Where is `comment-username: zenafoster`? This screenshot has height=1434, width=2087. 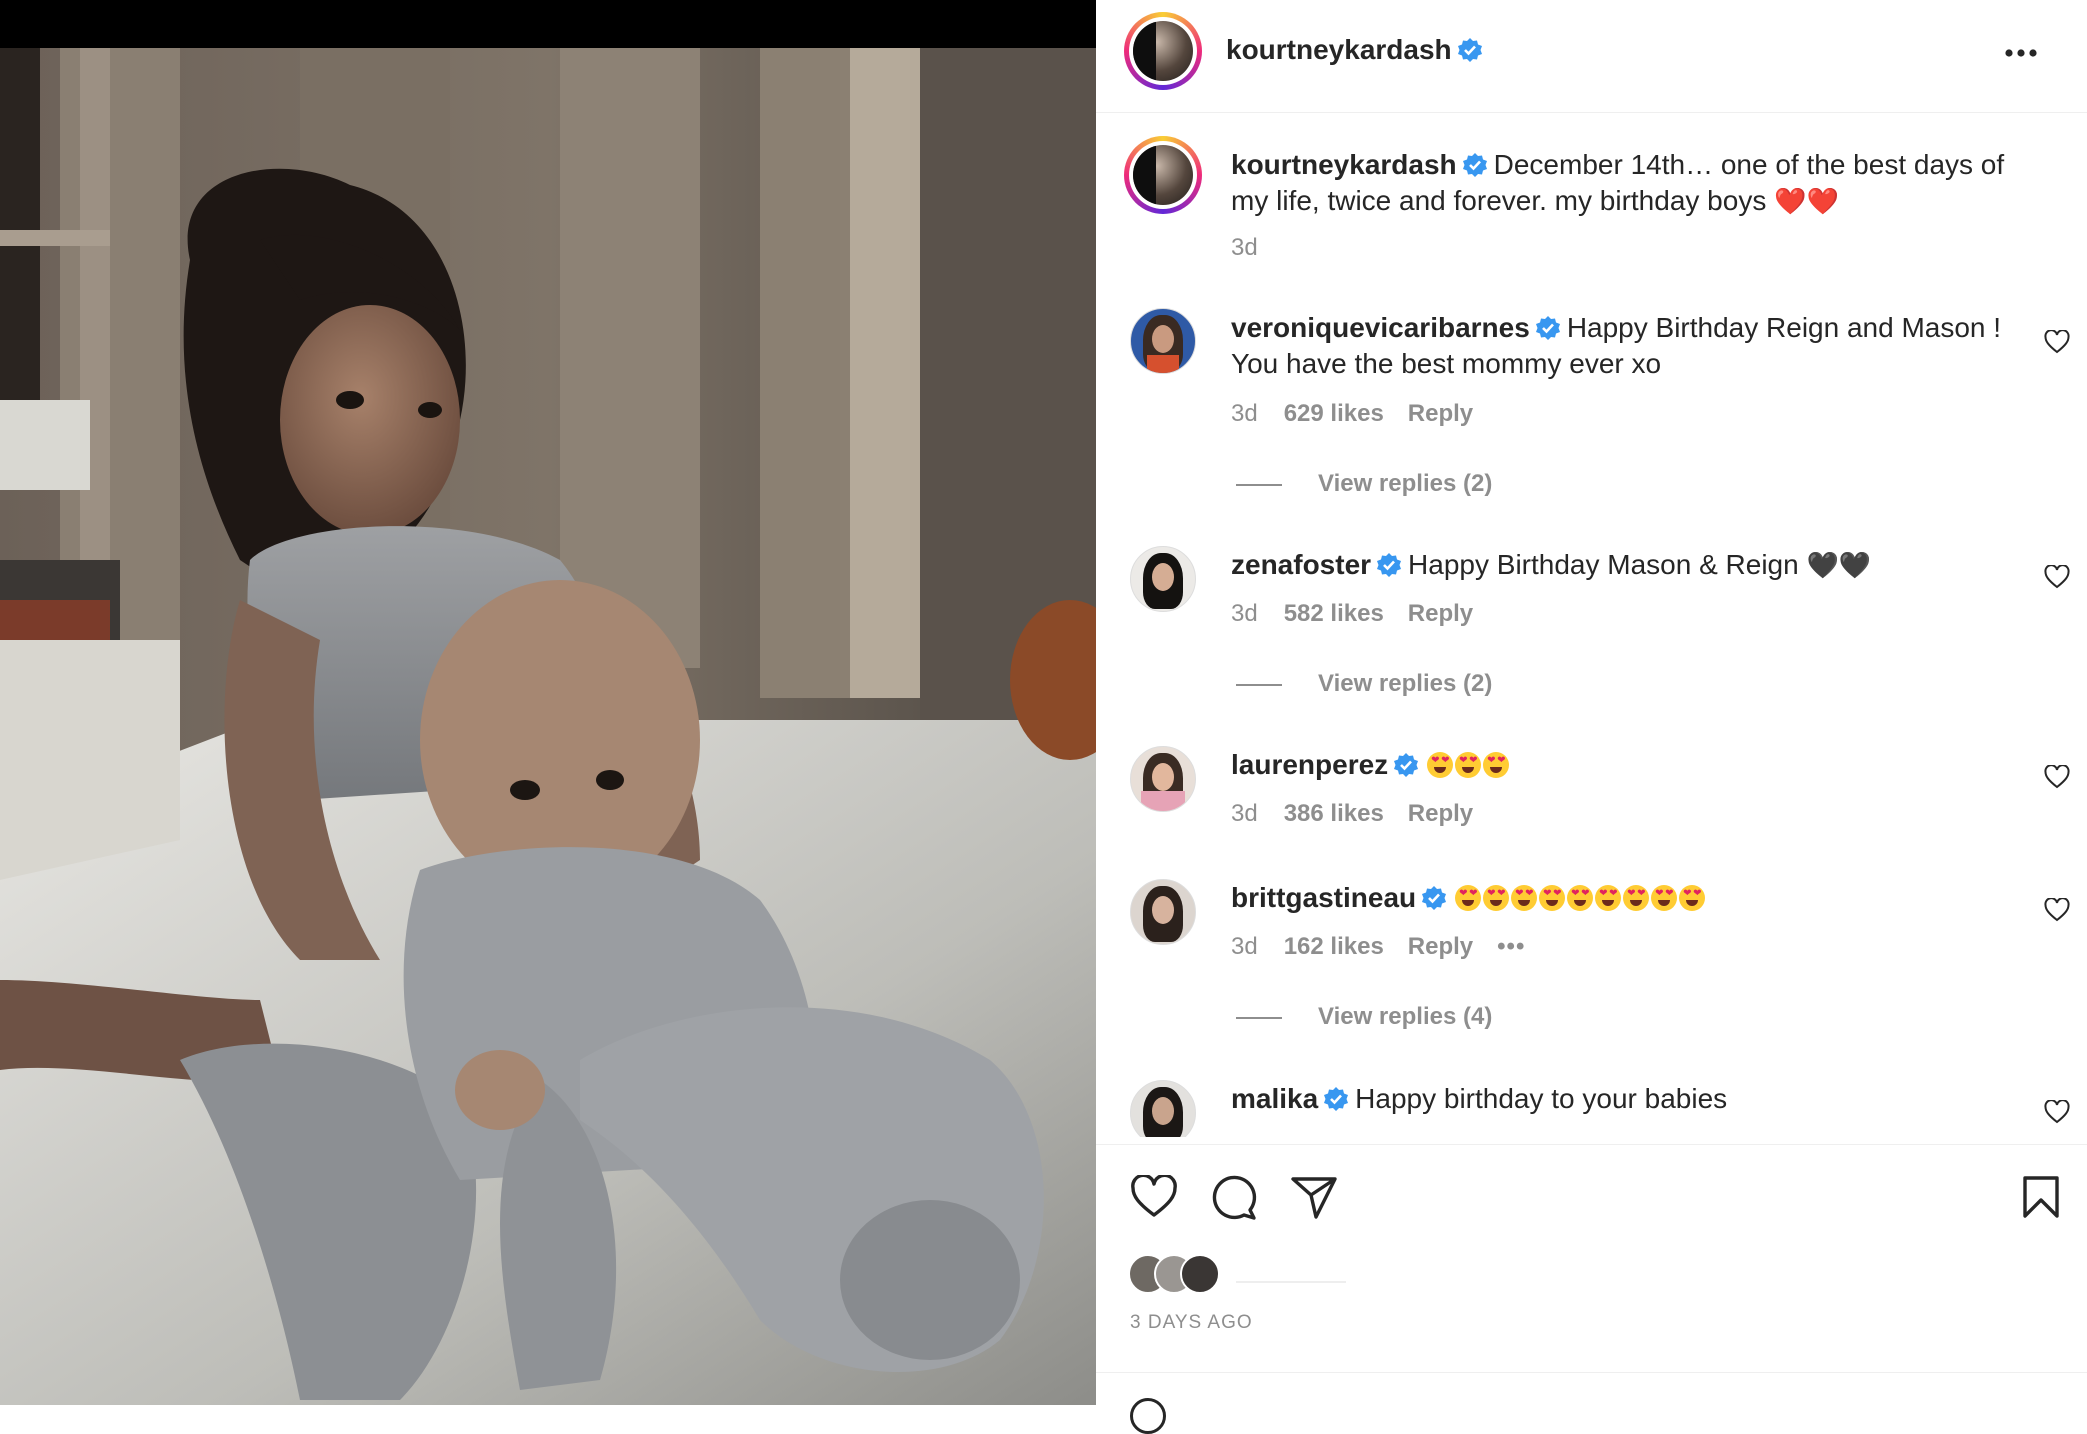
comment-username: zenafoster is located at coordinates (1301, 564).